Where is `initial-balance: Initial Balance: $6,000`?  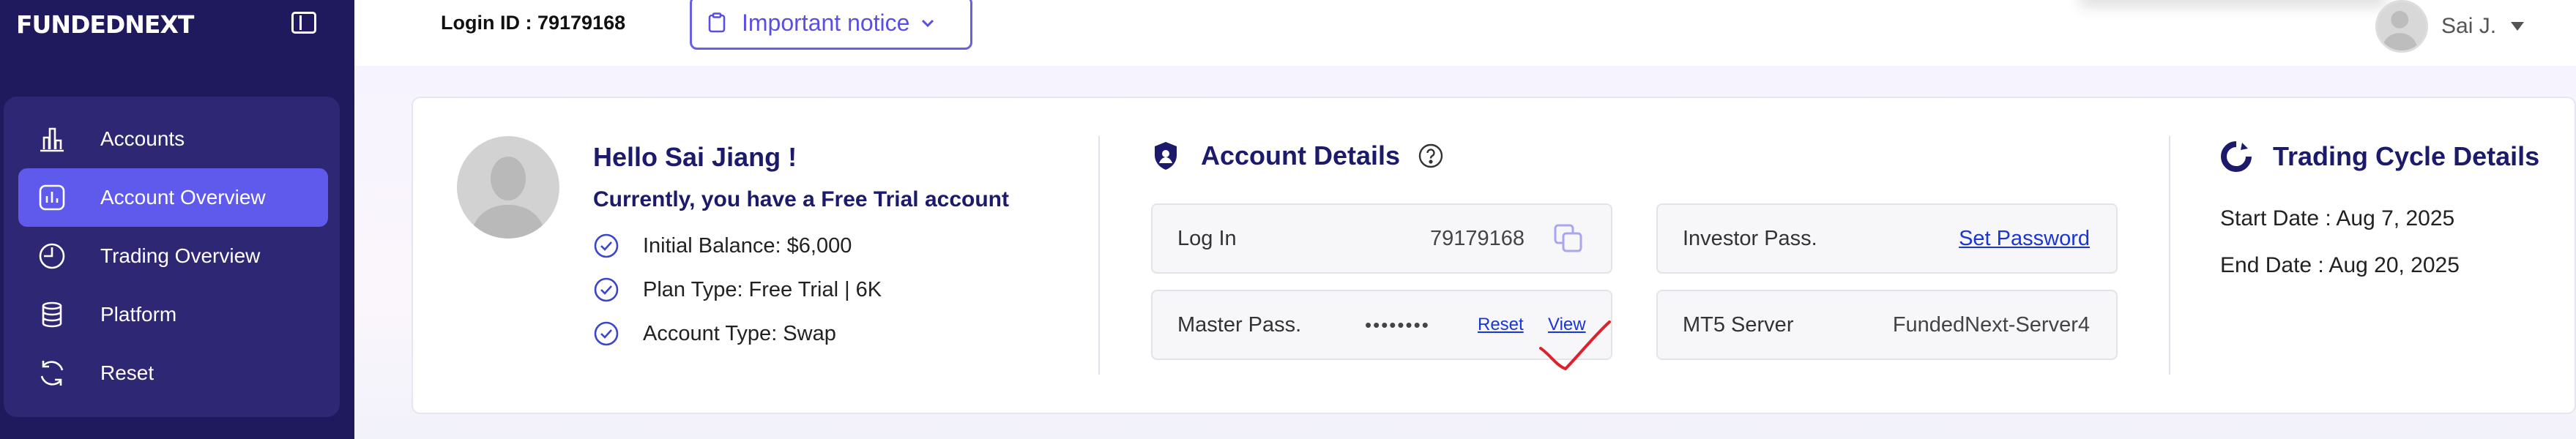
initial-balance: Initial Balance: $6,000 is located at coordinates (747, 245).